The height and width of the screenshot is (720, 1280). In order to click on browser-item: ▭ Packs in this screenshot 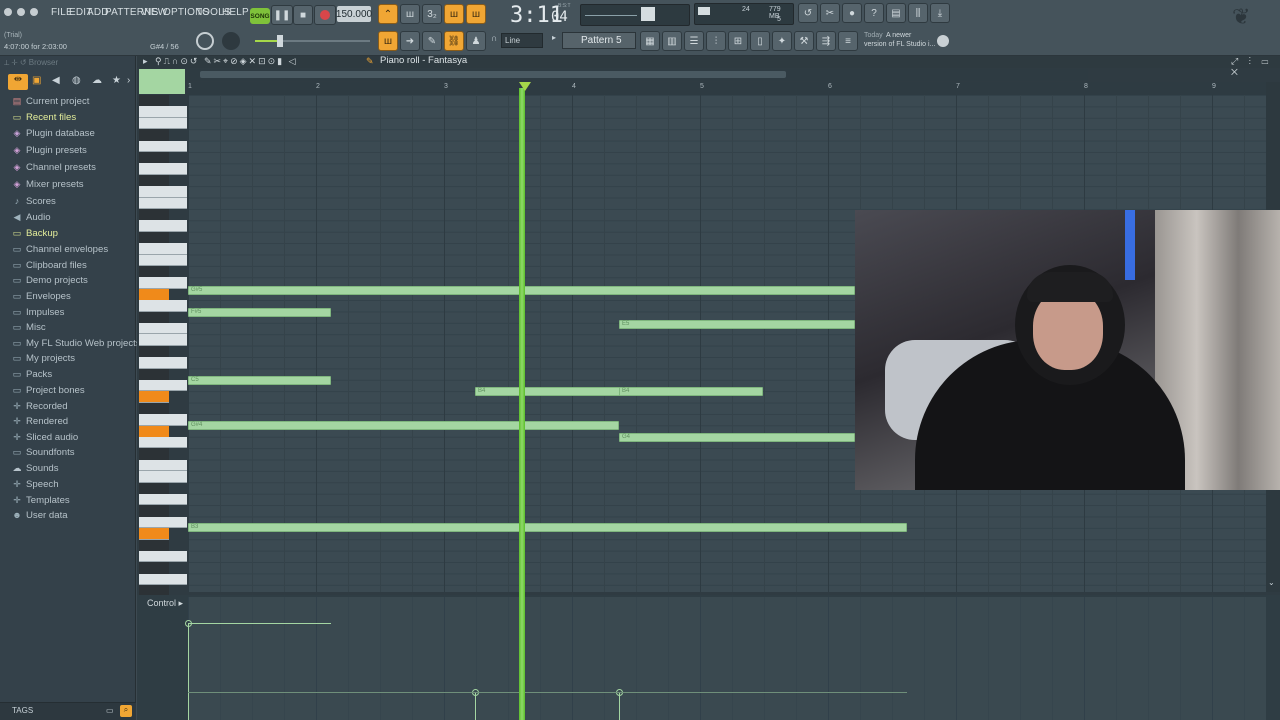, I will do `click(32, 374)`.